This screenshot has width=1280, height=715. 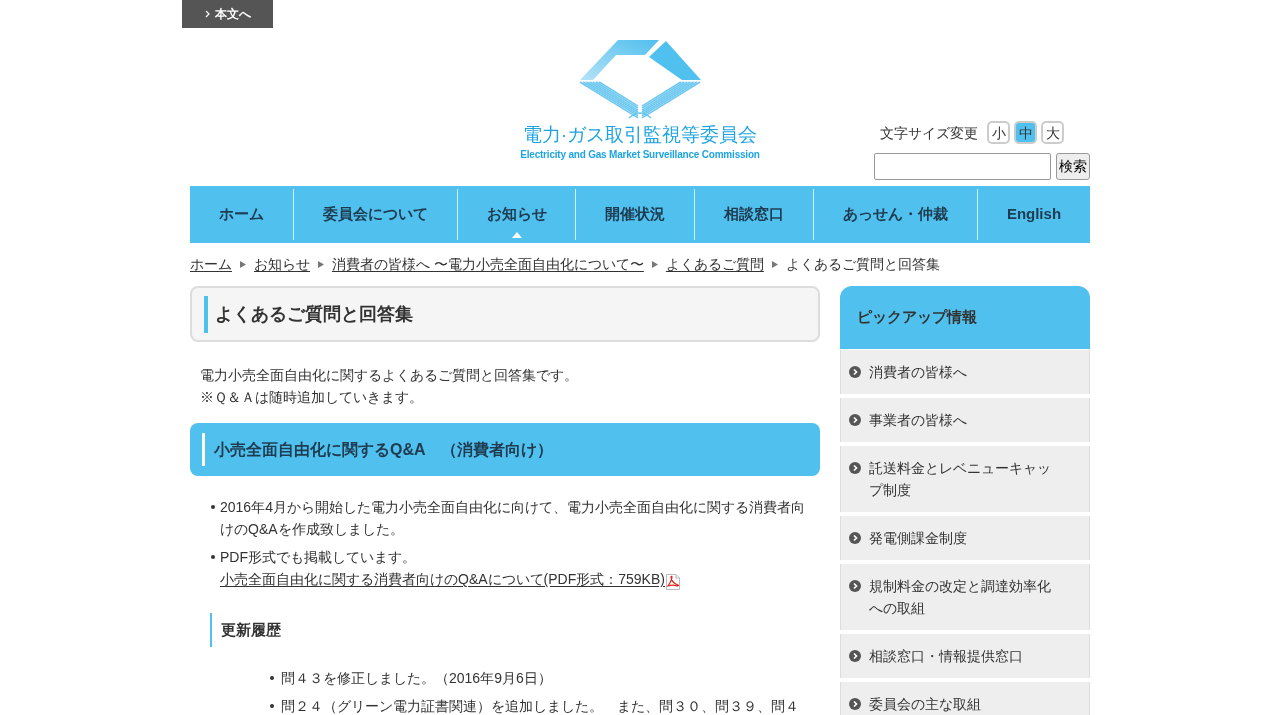 I want to click on history-item: 問４３を修正しました。（2016年9月6日）, so click(x=416, y=678).